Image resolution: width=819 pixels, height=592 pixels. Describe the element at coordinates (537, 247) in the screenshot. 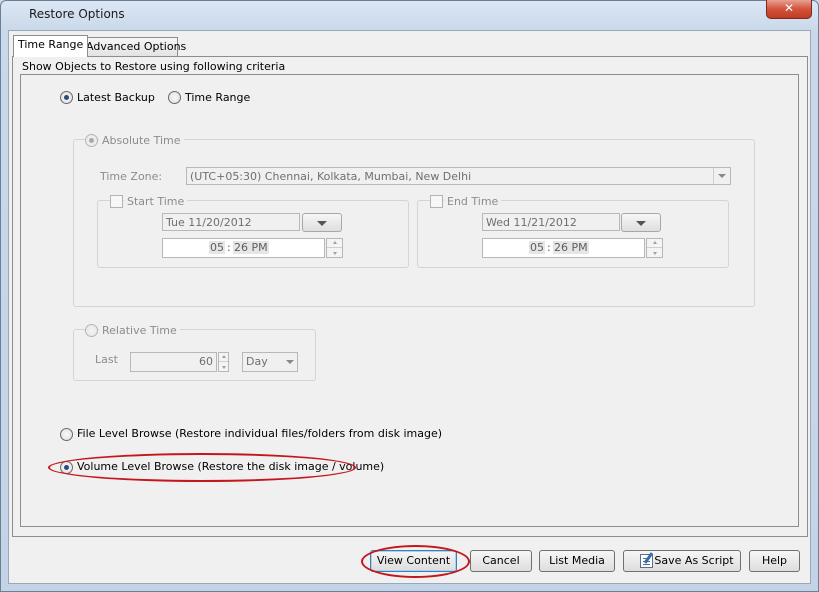

I see `end-hour: 05` at that location.